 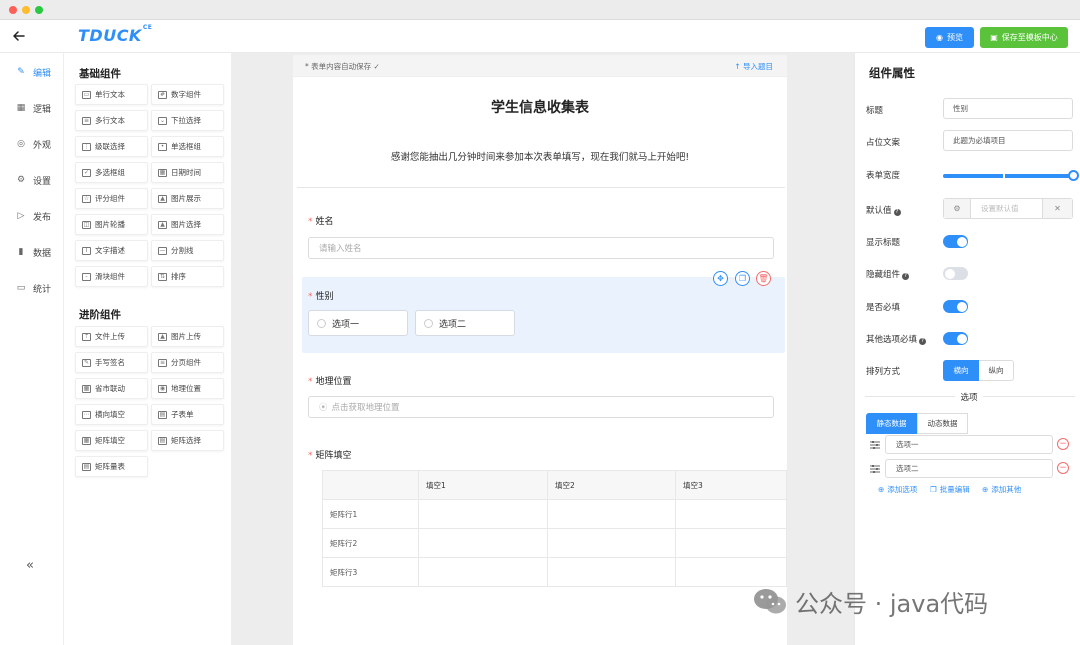 I want to click on tab-static-data: 静态数据, so click(x=891, y=423).